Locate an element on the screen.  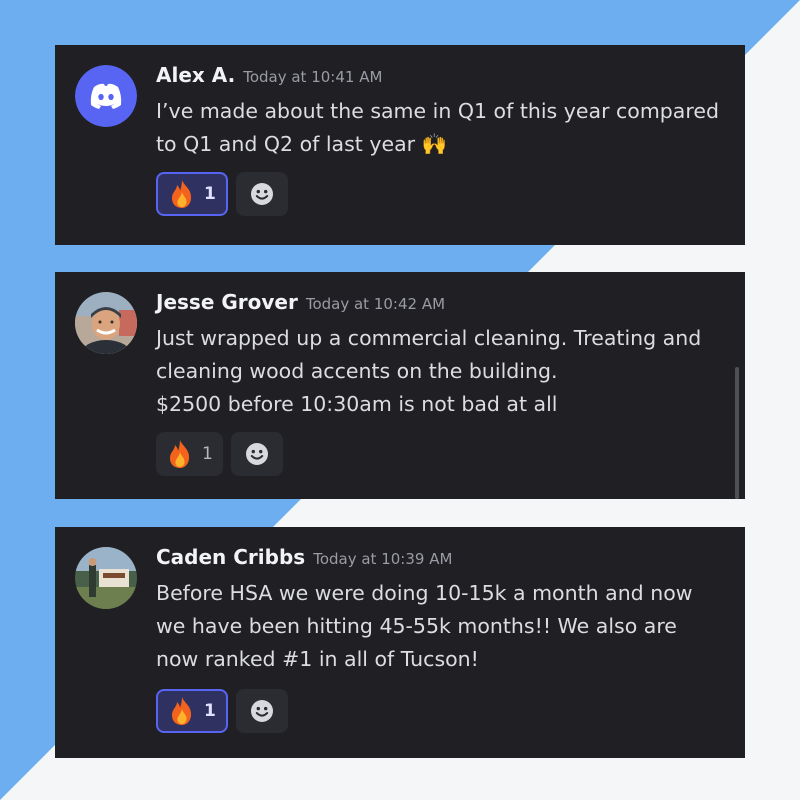
username: Jesse Grover is located at coordinates (227, 302).